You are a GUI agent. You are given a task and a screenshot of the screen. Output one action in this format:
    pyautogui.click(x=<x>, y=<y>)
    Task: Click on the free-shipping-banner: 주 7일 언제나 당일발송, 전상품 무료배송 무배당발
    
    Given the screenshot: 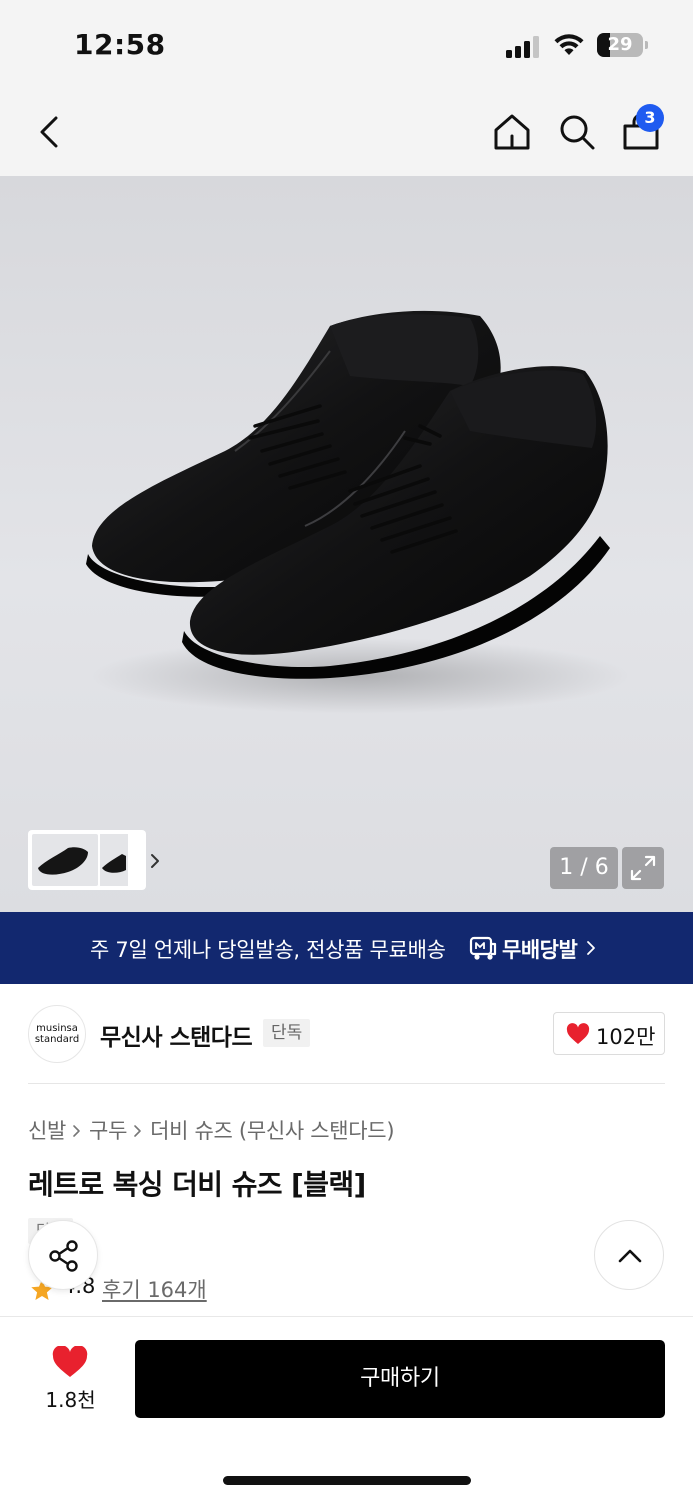 What is the action you would take?
    pyautogui.click(x=346, y=948)
    